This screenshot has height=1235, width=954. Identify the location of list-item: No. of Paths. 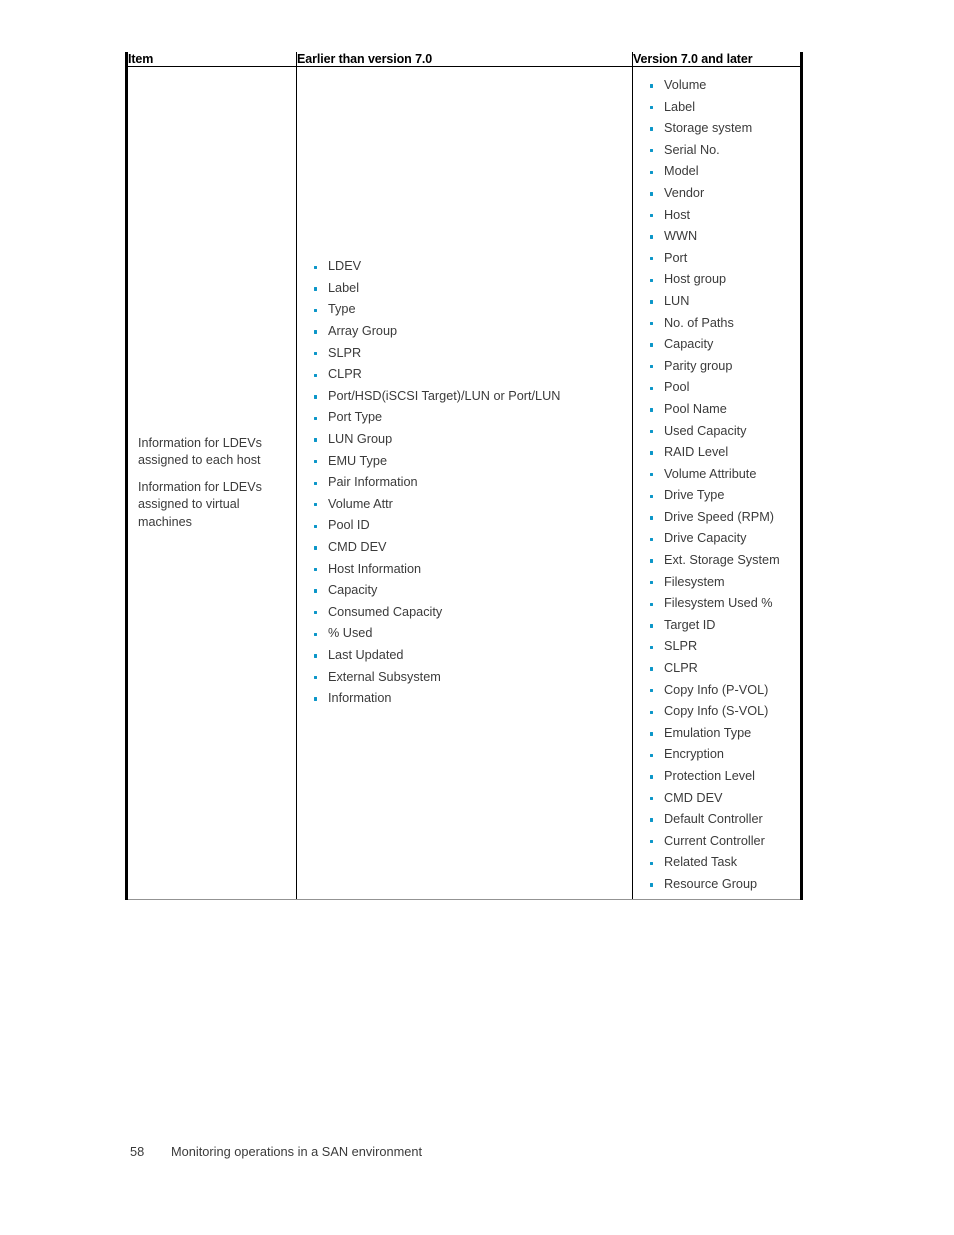
(720, 324).